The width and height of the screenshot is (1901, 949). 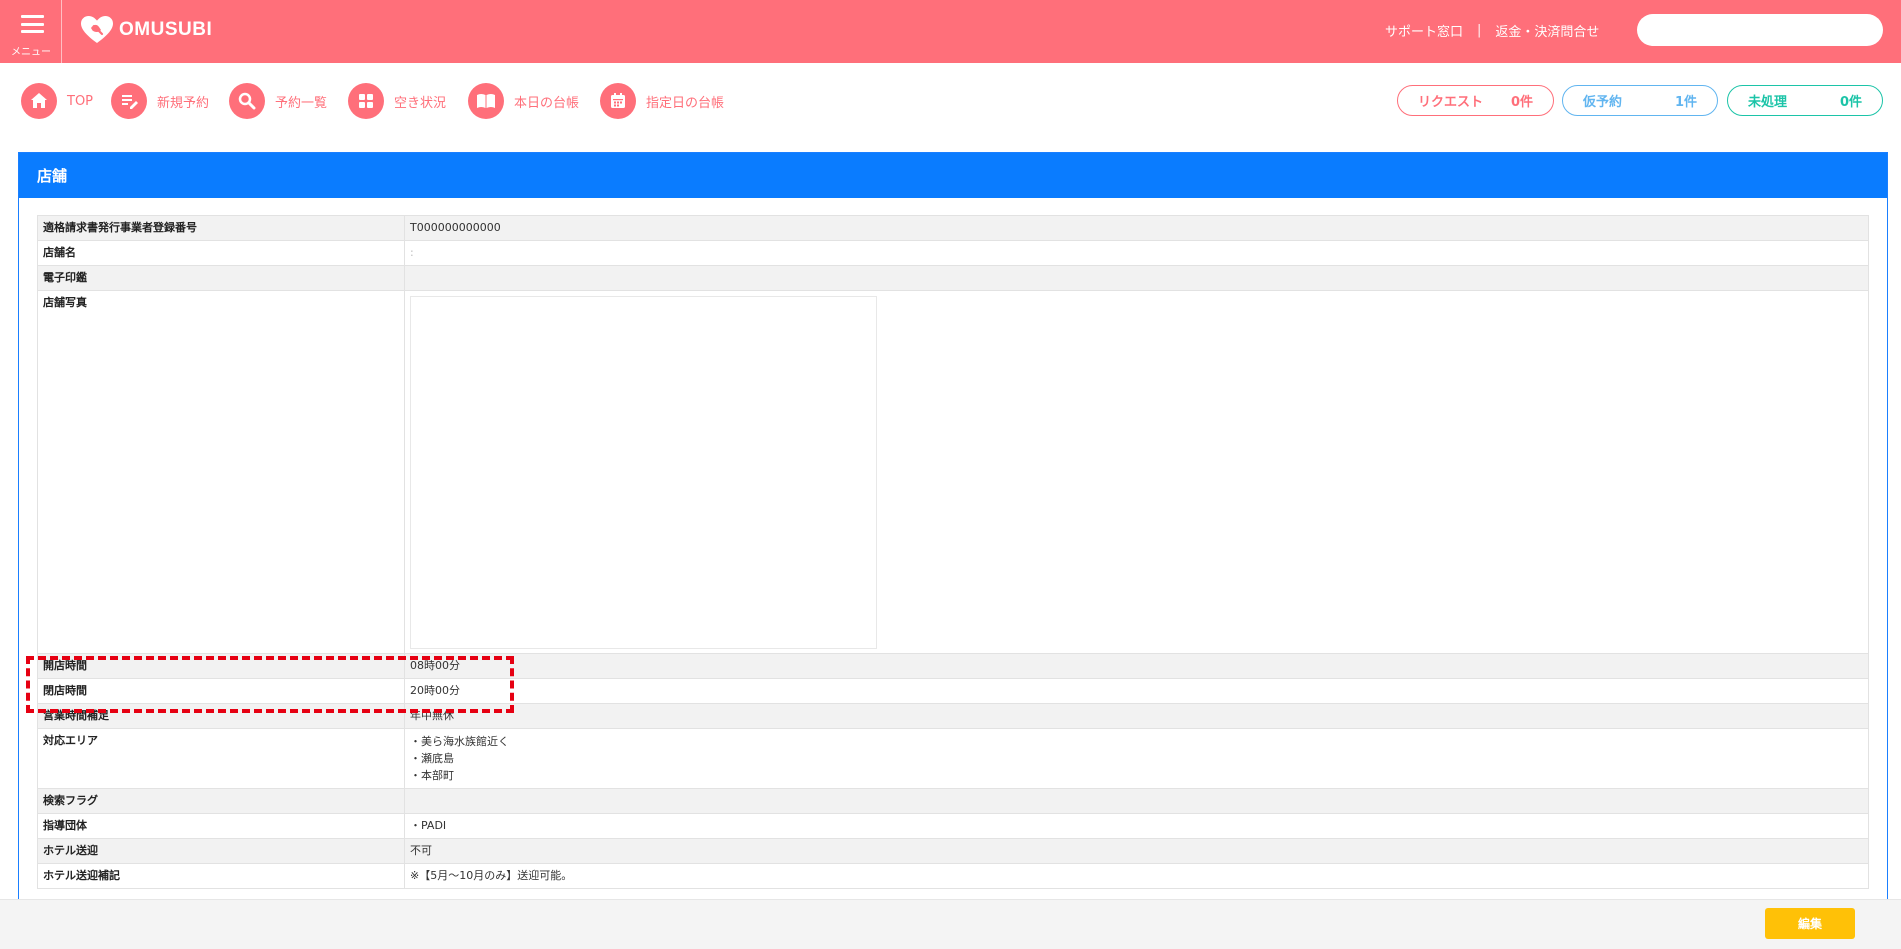 What do you see at coordinates (221, 691) in the screenshot?
I see `row-label: 閉店時間` at bounding box center [221, 691].